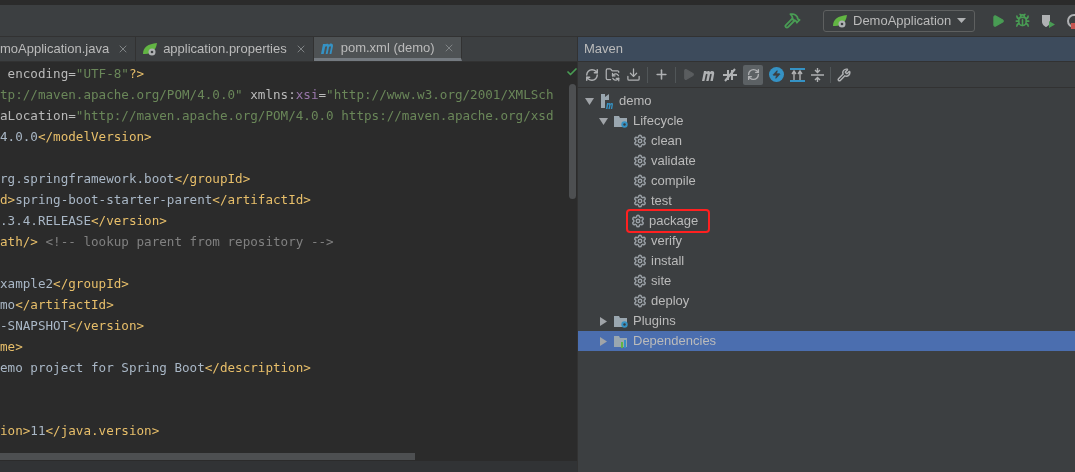  I want to click on code-line: xample2</groupId>, so click(64, 284).